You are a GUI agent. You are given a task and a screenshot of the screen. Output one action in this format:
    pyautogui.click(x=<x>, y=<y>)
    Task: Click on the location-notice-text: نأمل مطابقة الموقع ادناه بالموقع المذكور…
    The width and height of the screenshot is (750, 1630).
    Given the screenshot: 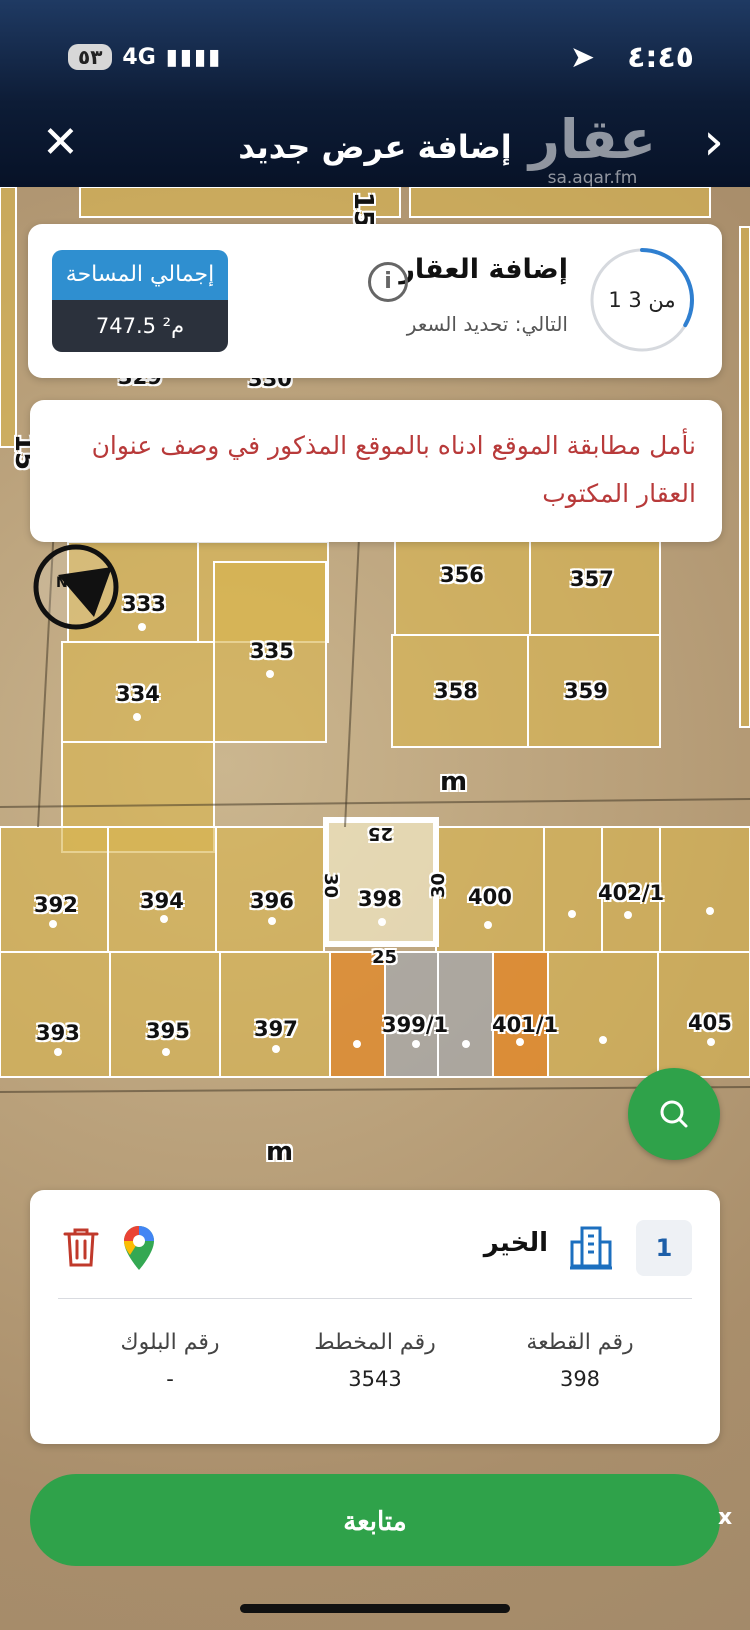 What is the action you would take?
    pyautogui.click(x=393, y=469)
    